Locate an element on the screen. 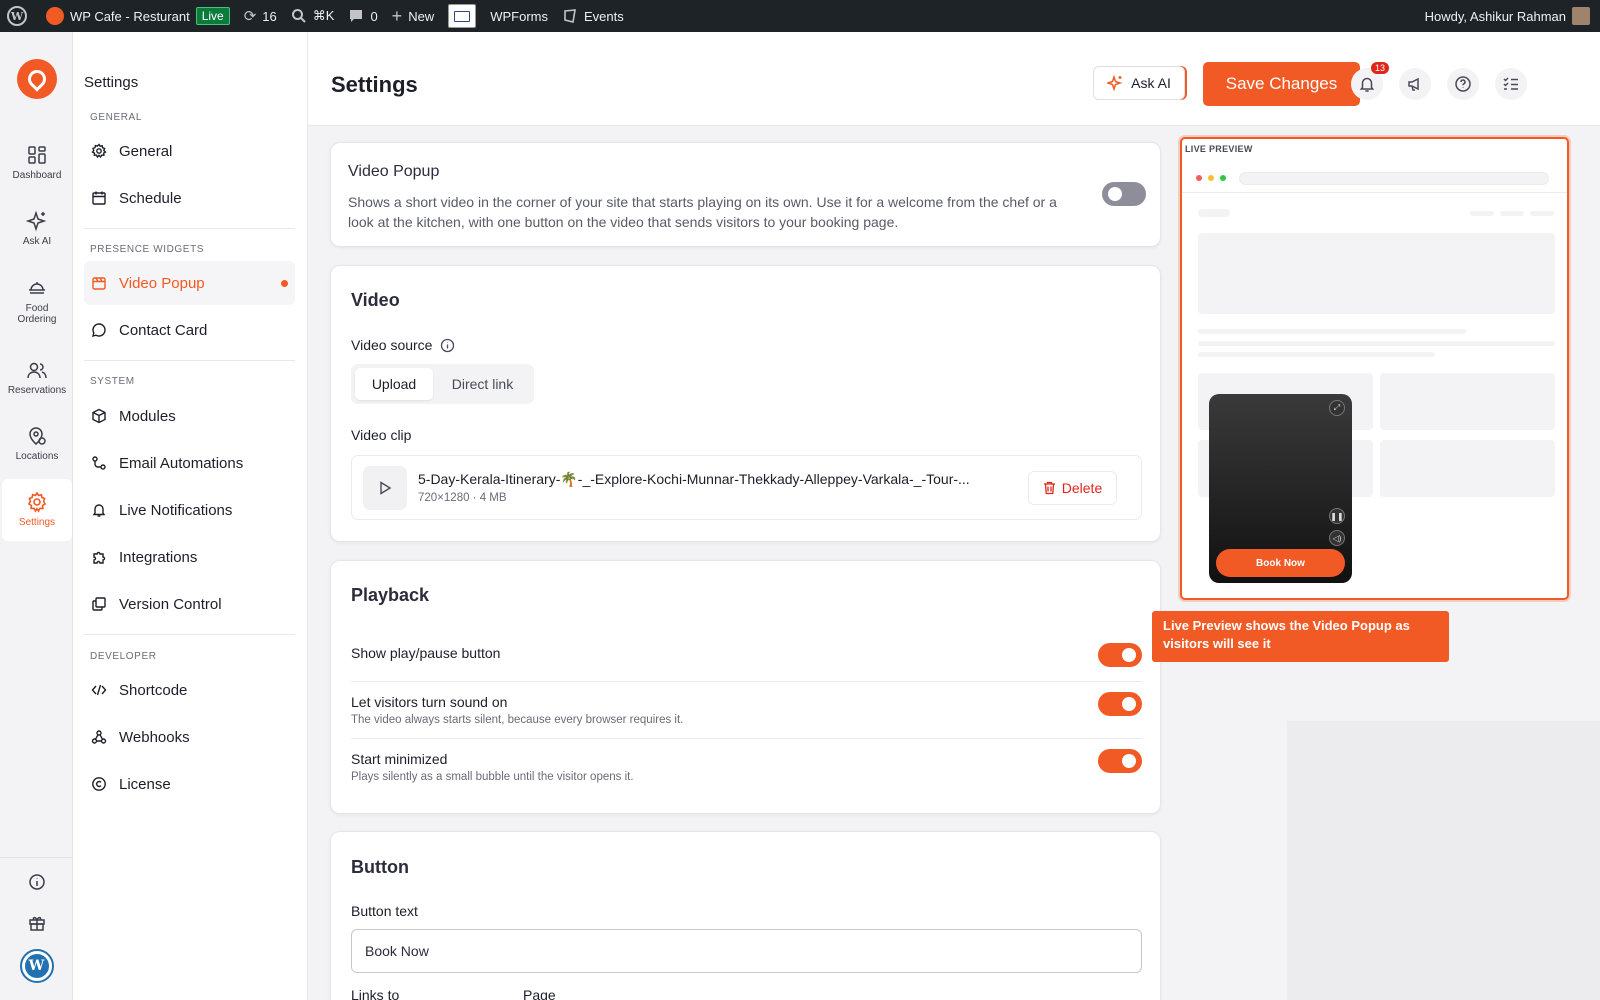 The width and height of the screenshot is (1600, 1000). nav-item-modules: Modules is located at coordinates (189, 416).